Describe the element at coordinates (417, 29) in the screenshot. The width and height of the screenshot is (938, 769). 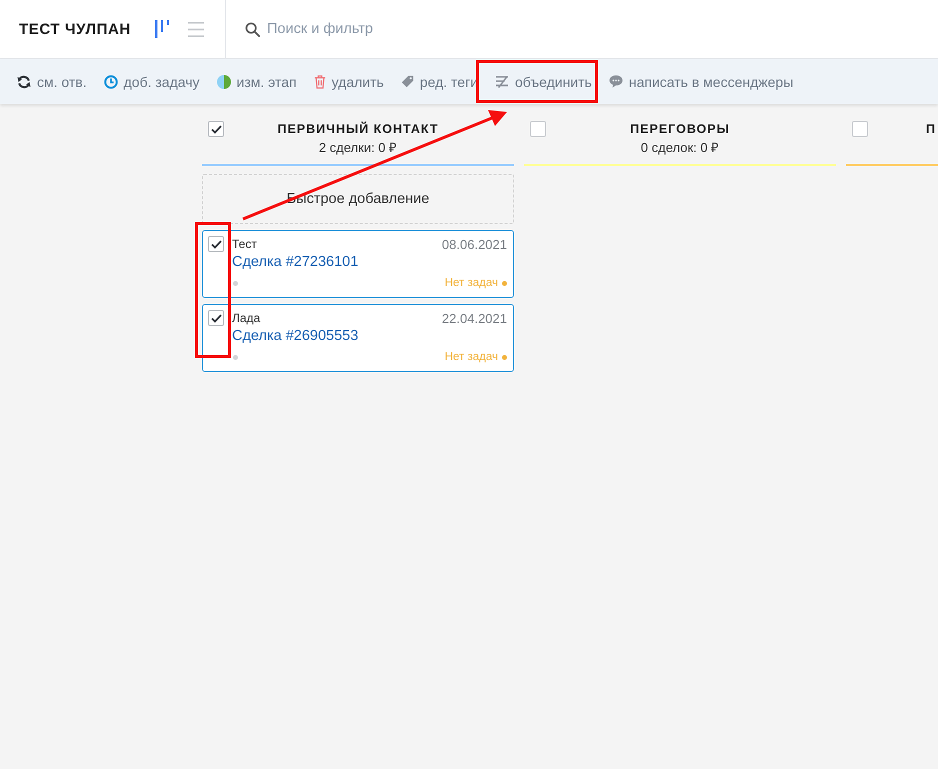
I see `search-field: Поиск и фильтр` at that location.